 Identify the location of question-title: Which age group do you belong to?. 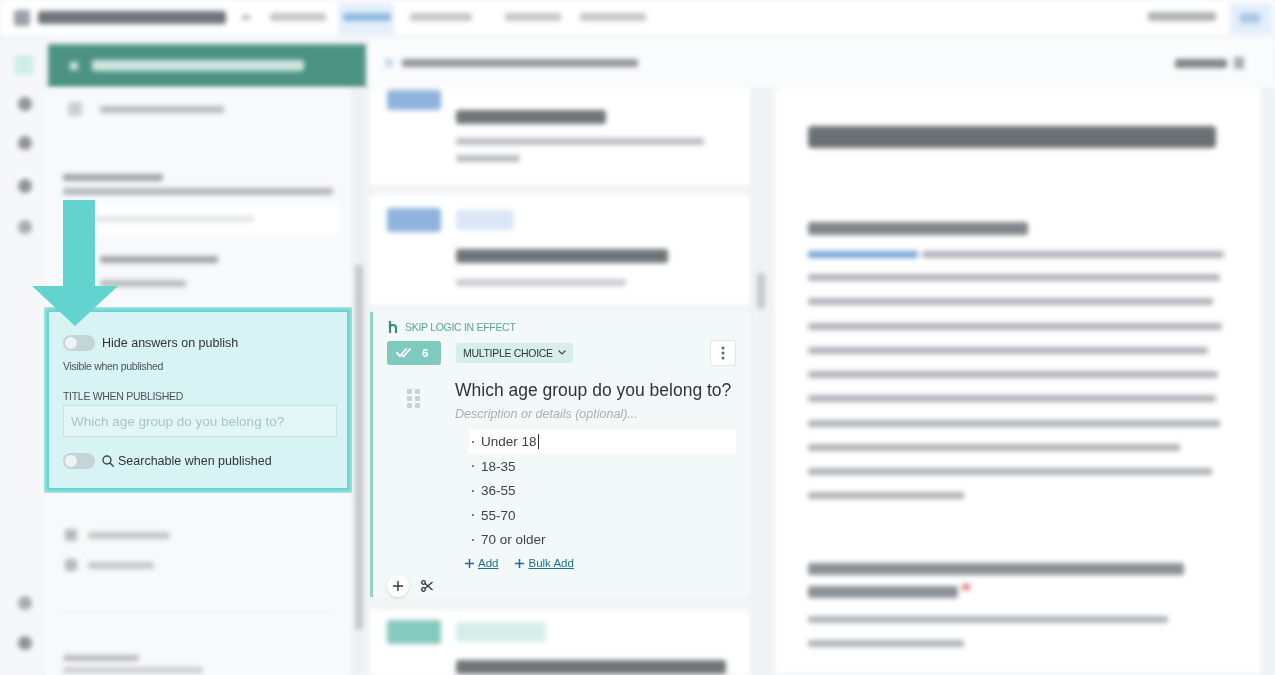
(595, 389).